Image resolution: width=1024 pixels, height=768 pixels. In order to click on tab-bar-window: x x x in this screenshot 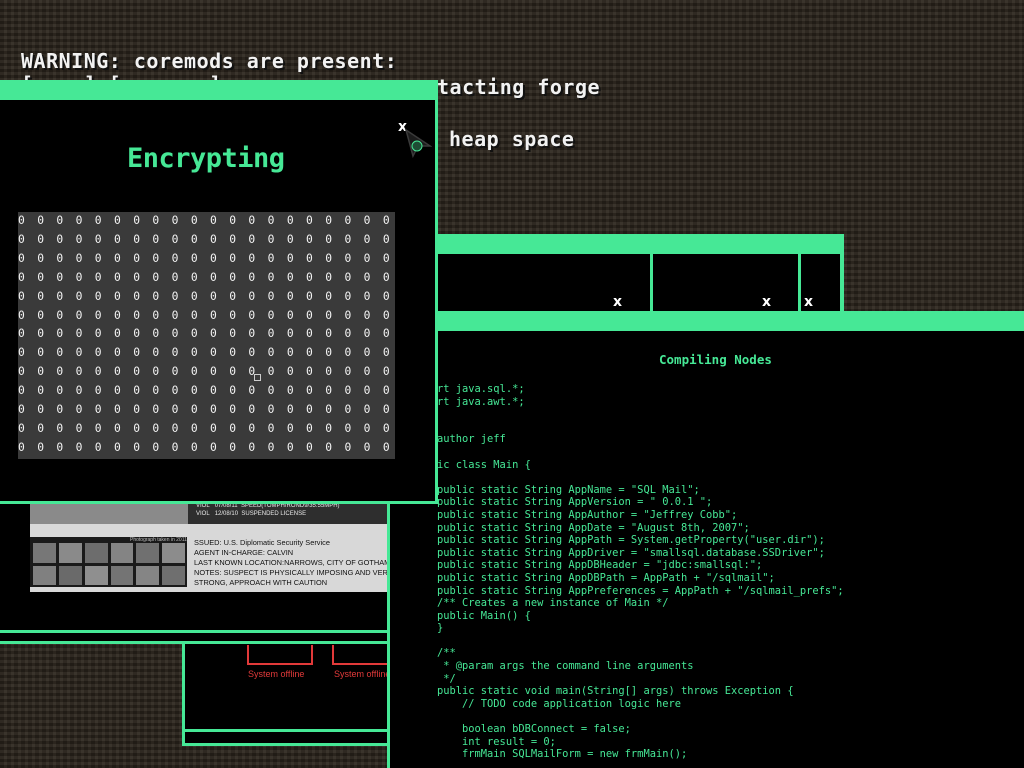, I will do `click(632, 274)`.